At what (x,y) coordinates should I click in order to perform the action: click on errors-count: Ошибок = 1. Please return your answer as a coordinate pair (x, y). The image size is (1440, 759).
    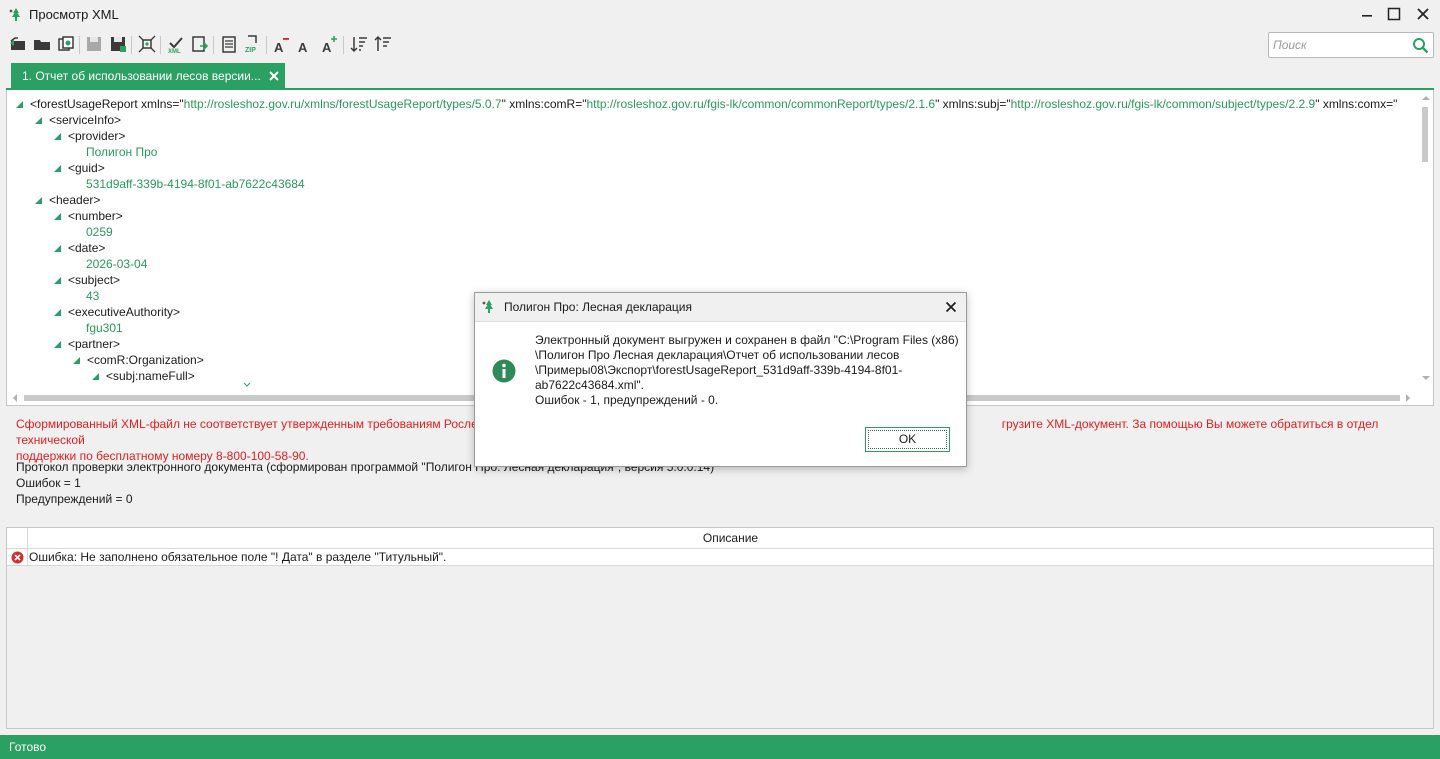
    Looking at the image, I should click on (48, 483).